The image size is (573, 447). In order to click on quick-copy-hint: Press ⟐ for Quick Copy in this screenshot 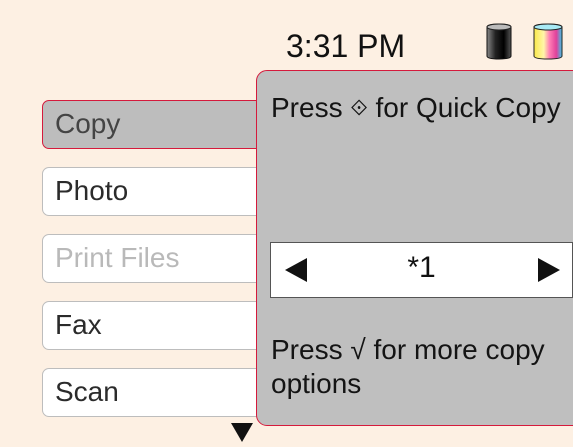, I will do `click(416, 107)`.